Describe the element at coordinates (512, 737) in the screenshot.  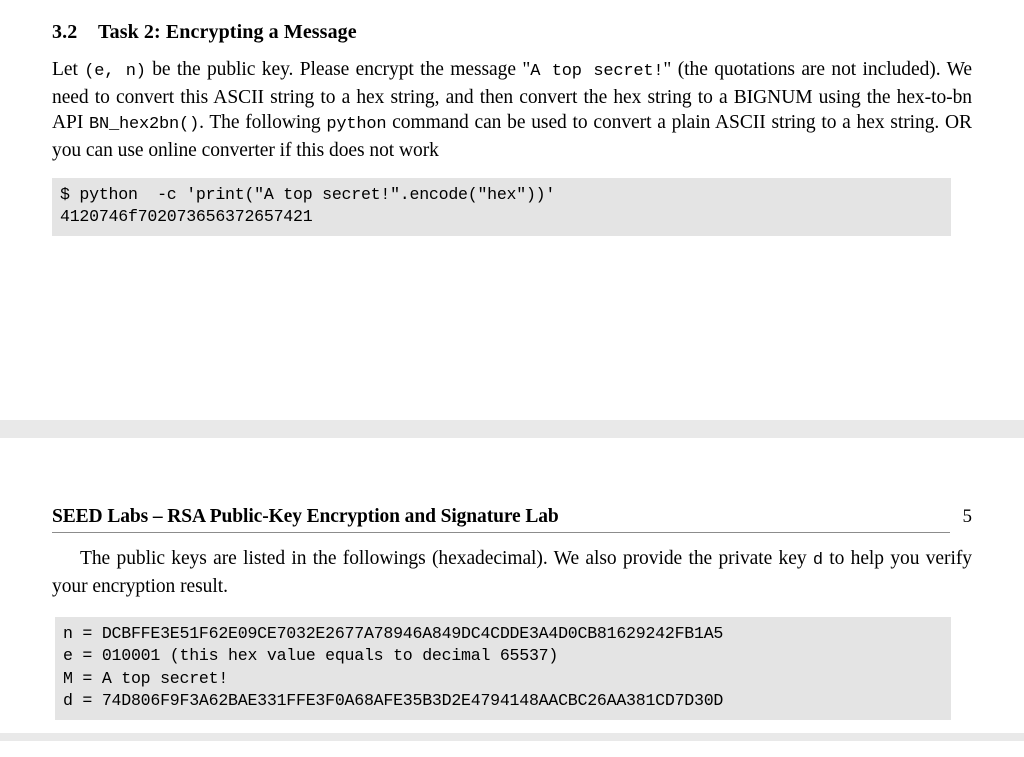
I see `page-bottom-strip` at that location.